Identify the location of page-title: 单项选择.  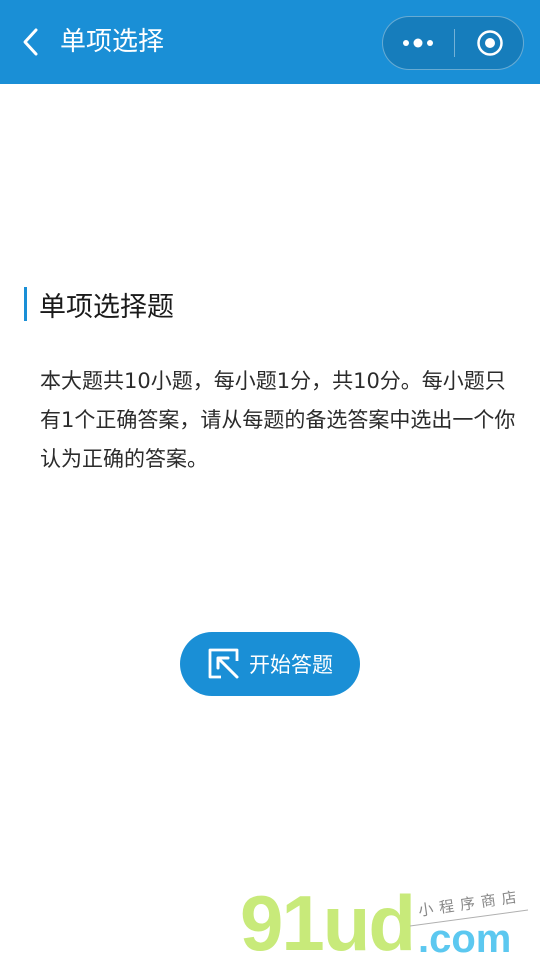
(112, 42).